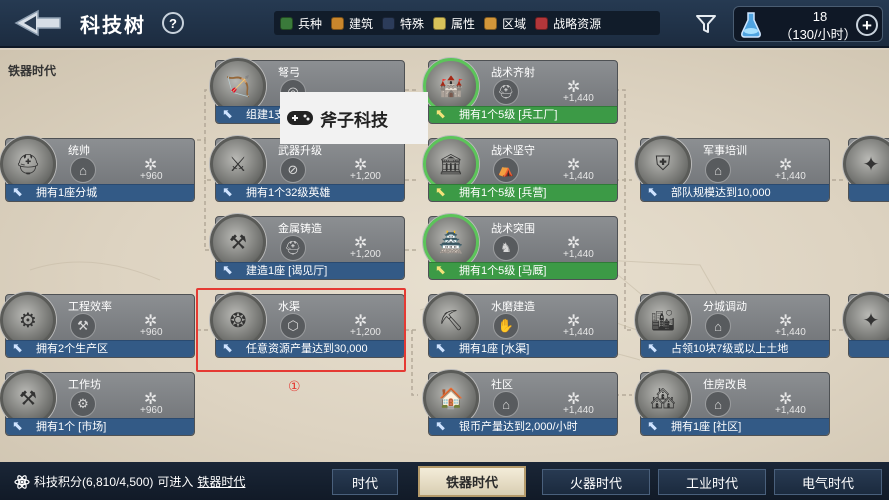 The image size is (889, 500). I want to click on tech-card-community: 🏠 社区 ⌂ ✲ +1,440 银币产量达到2,000/小时 ⬉, so click(520, 403).